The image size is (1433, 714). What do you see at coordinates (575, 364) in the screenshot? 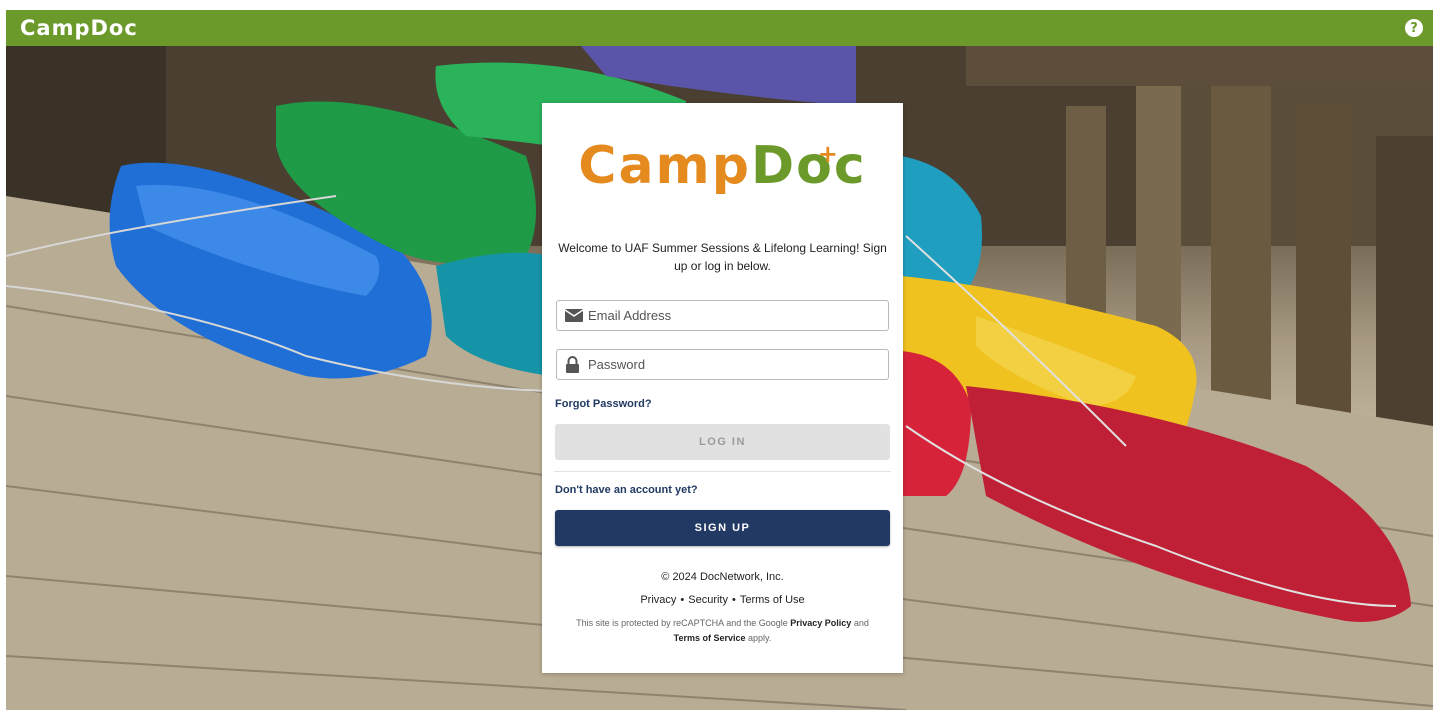
I see `lock-icon` at bounding box center [575, 364].